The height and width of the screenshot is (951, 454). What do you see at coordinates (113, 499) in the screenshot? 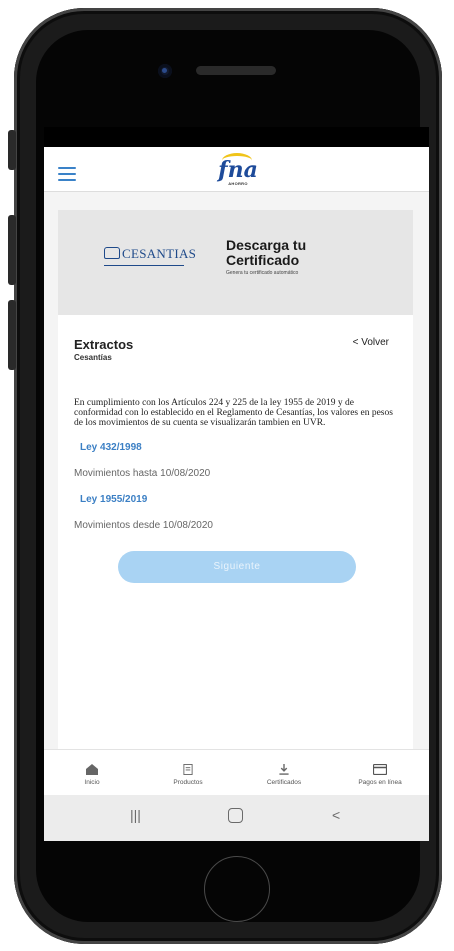
I see `ley-1955-link: Ley 1955/2019` at bounding box center [113, 499].